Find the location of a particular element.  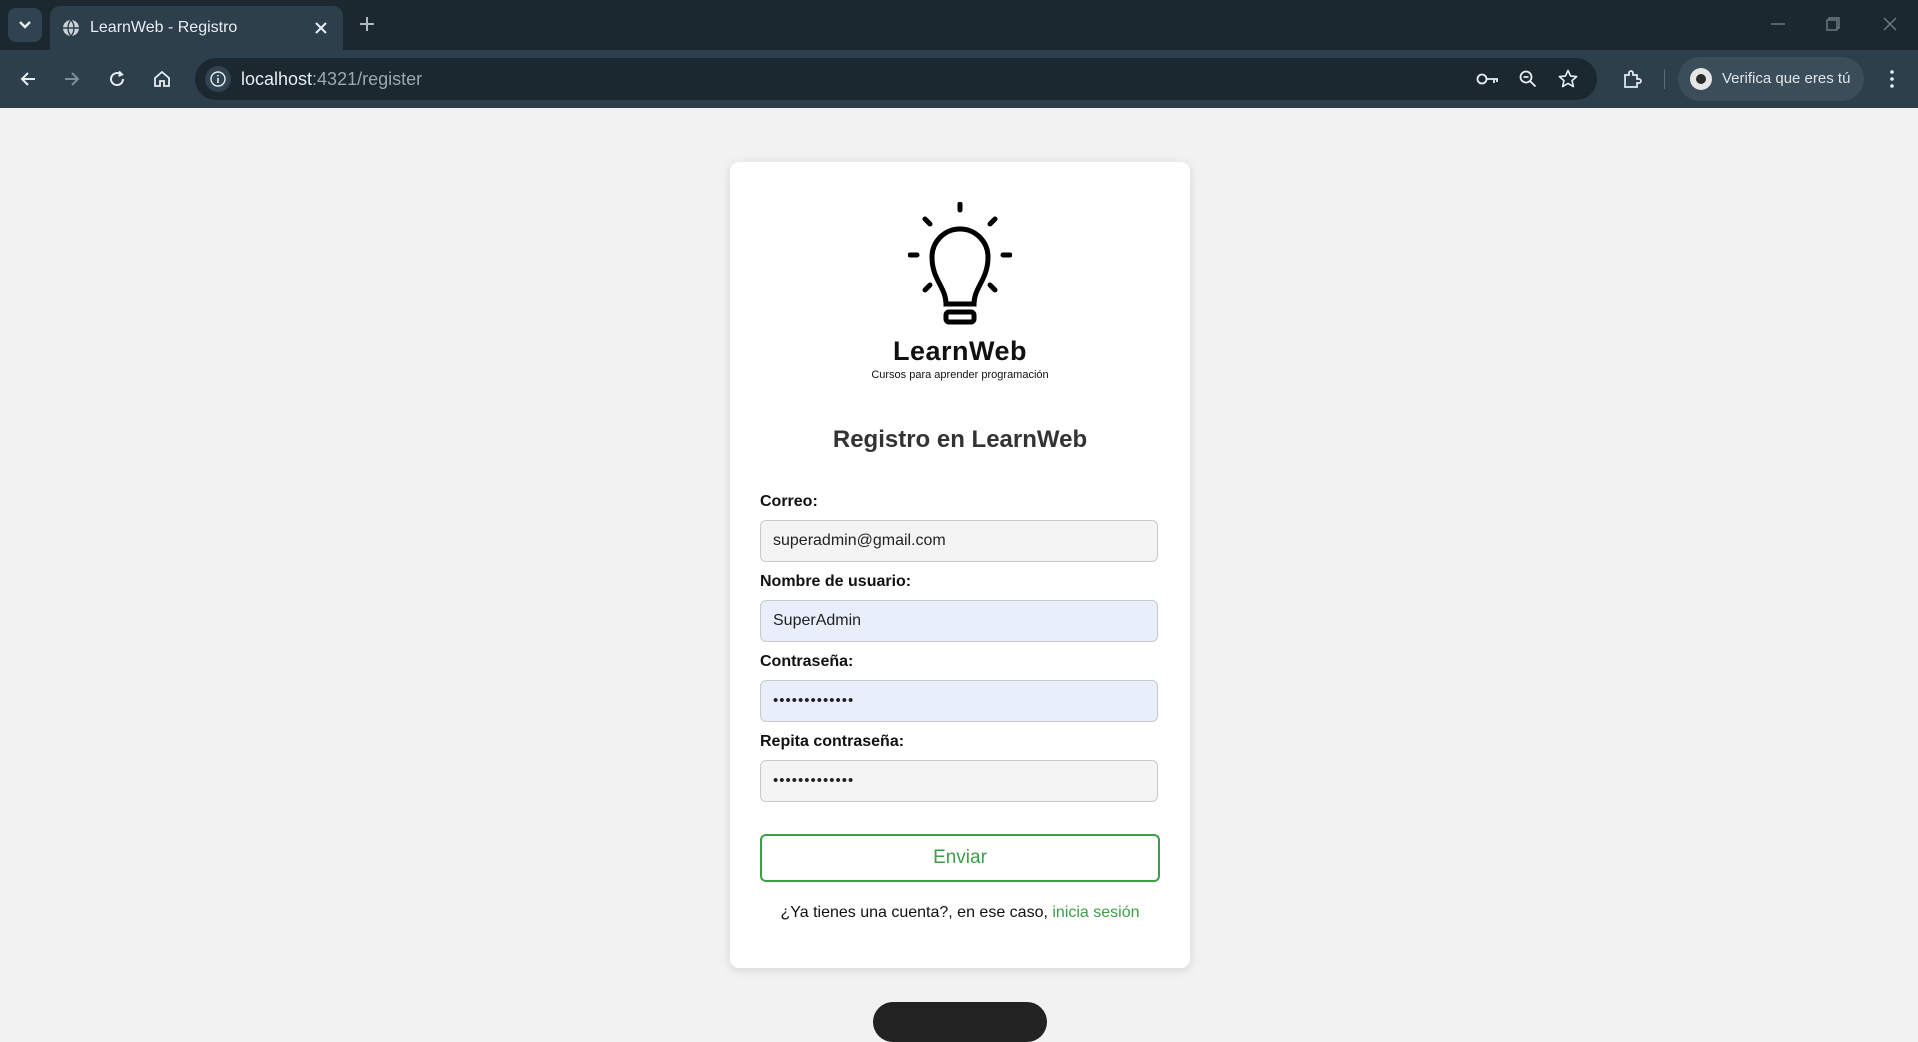

password-label: Contraseña: is located at coordinates (807, 661).